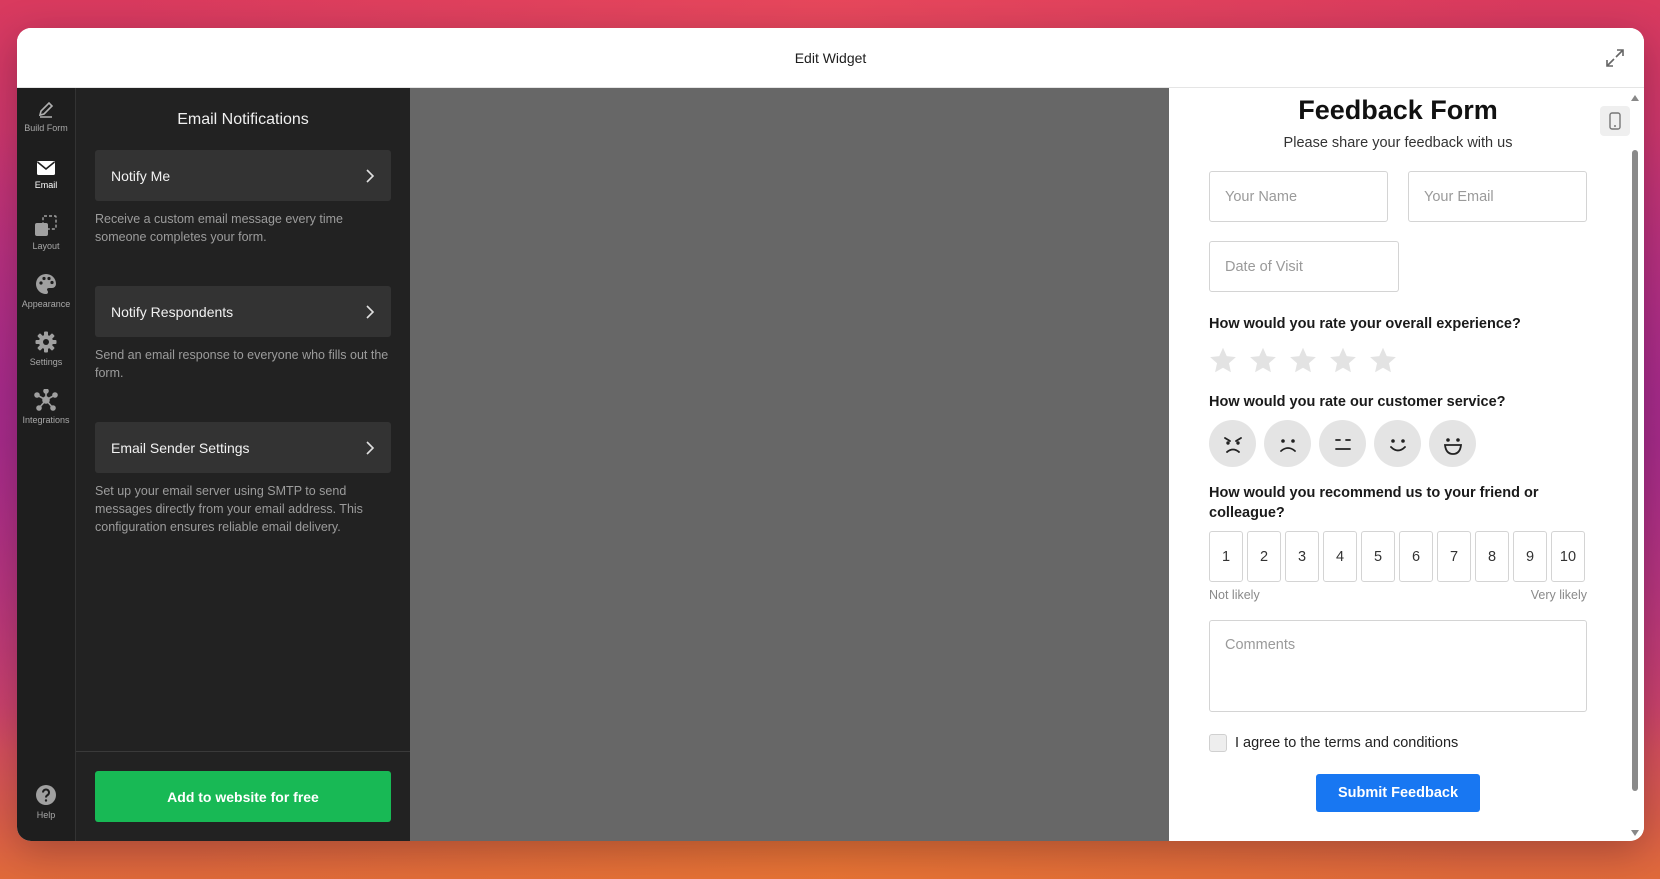  What do you see at coordinates (46, 400) in the screenshot?
I see `integrations-icon` at bounding box center [46, 400].